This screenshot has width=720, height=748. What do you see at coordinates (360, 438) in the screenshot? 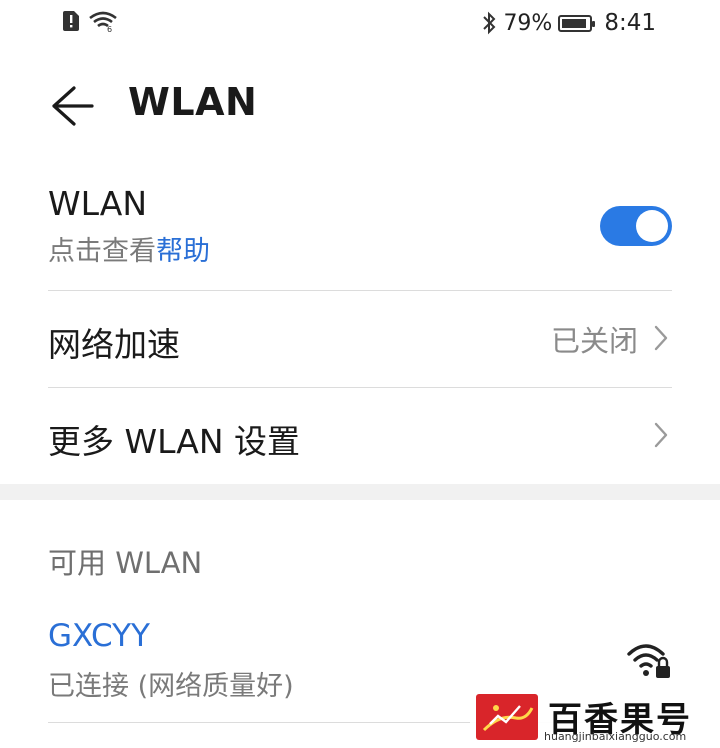
I see `more-wlan-settings-row: 更多 WLAN 设置` at bounding box center [360, 438].